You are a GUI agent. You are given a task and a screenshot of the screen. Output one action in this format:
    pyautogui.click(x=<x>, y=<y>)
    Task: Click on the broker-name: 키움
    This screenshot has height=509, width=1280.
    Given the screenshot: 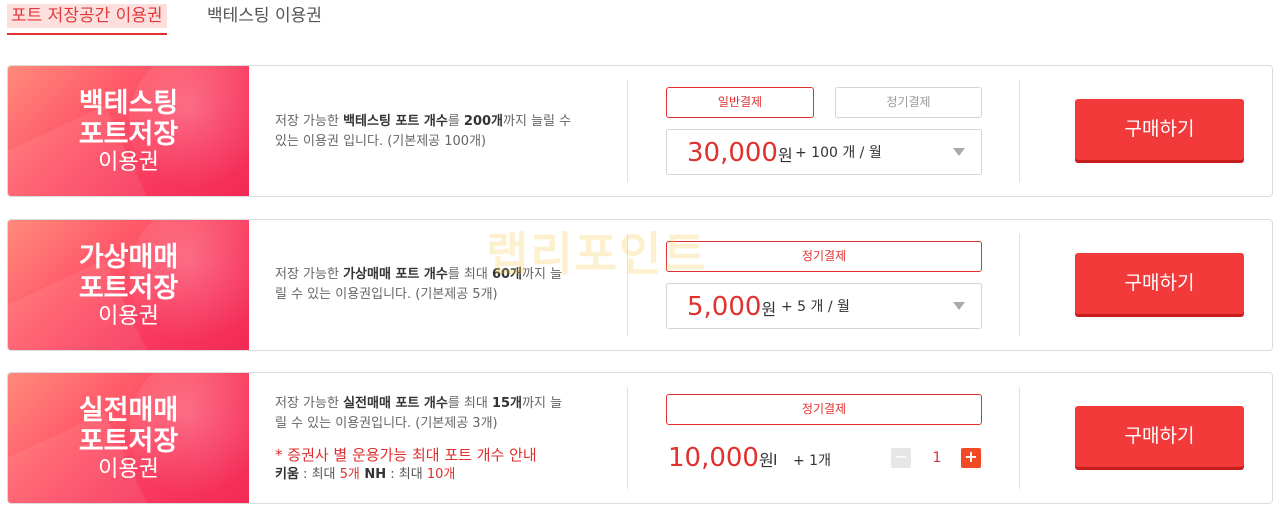 What is the action you would take?
    pyautogui.click(x=287, y=474)
    